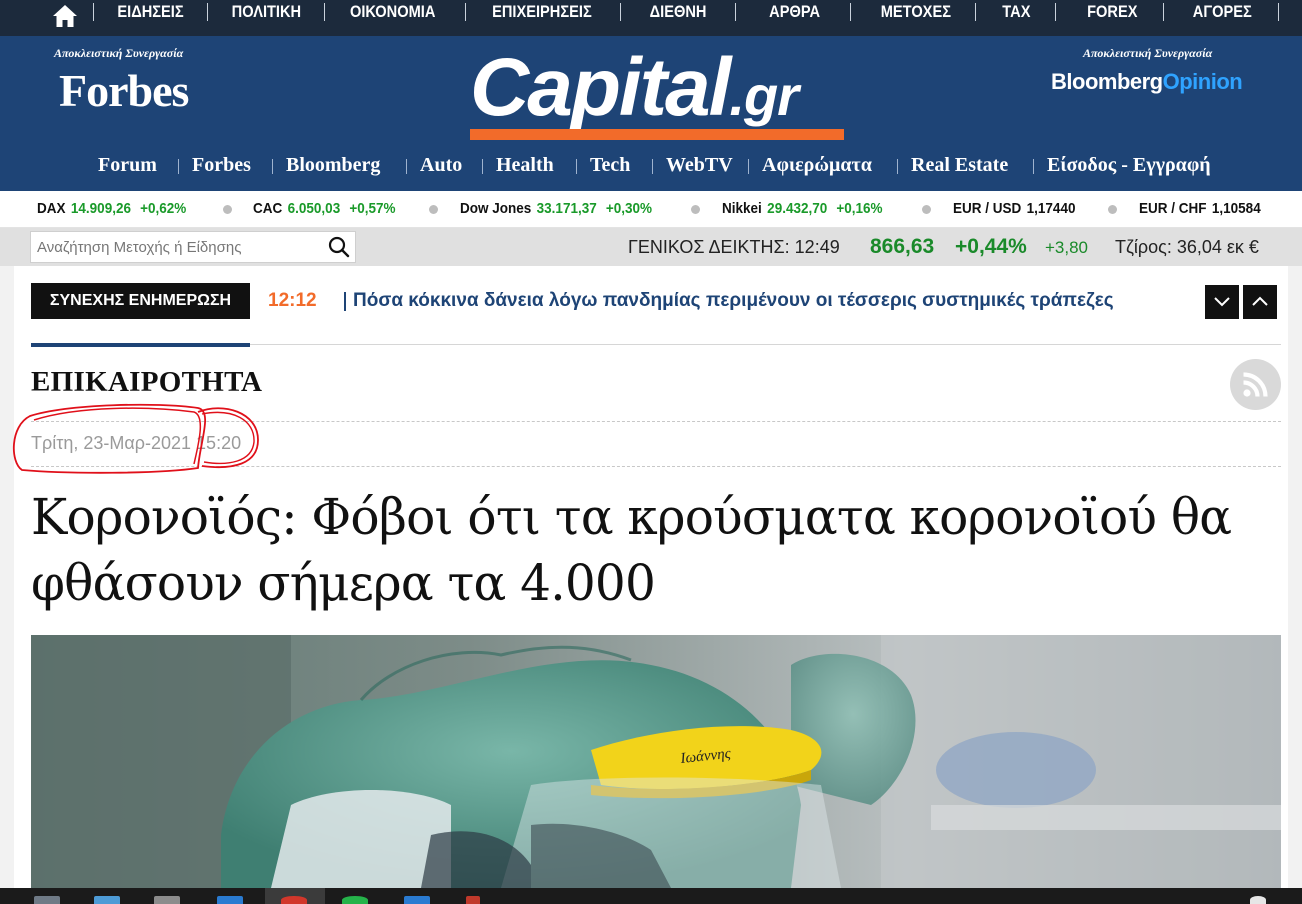 The image size is (1302, 904). What do you see at coordinates (294, 900) in the screenshot?
I see `chrome-icon` at bounding box center [294, 900].